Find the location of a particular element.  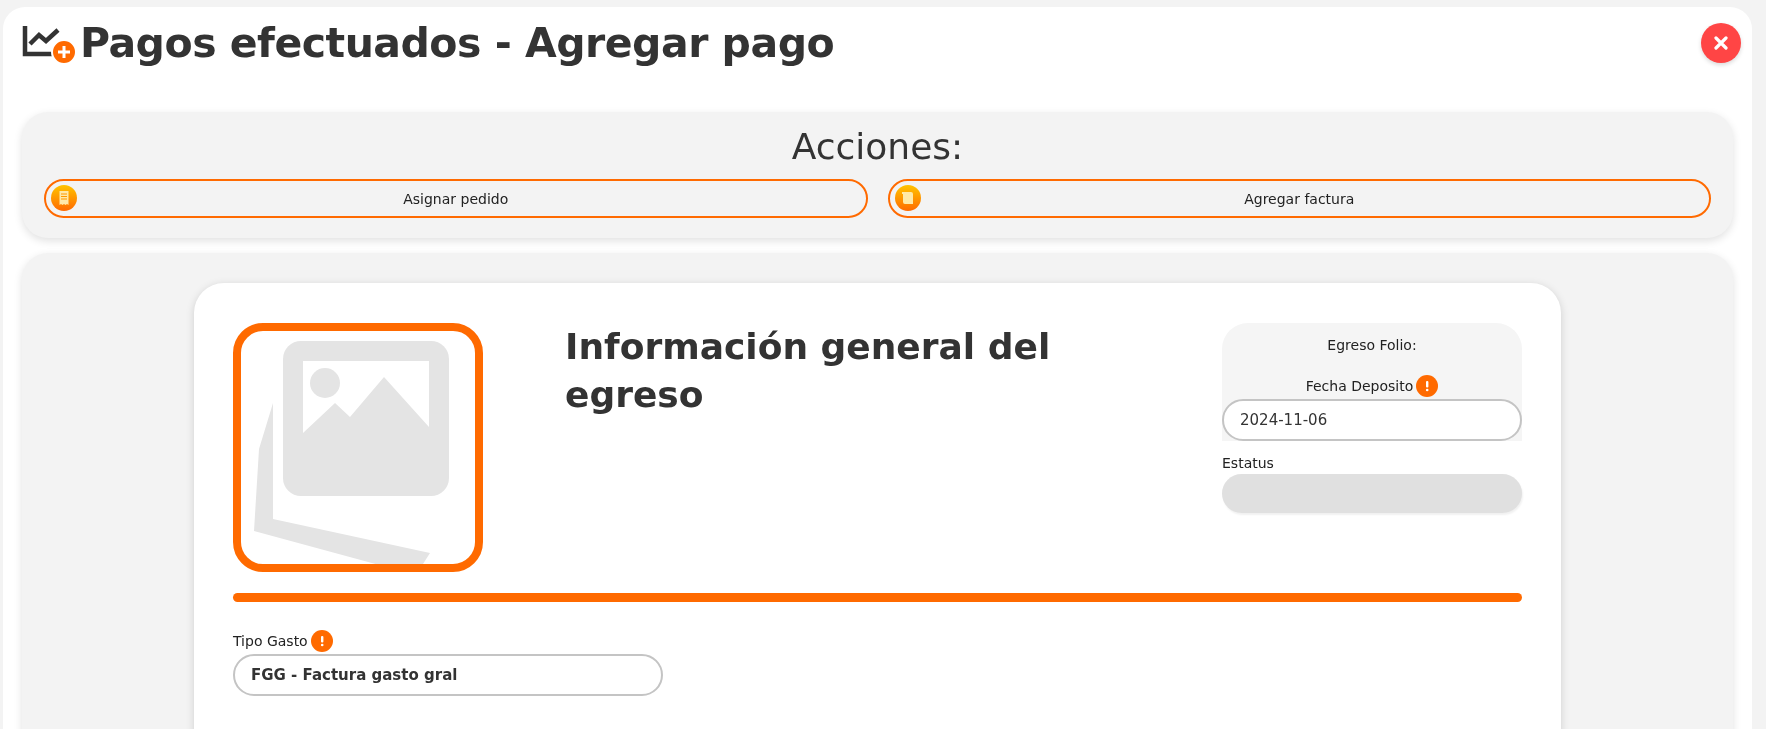

close-button is located at coordinates (1721, 43).